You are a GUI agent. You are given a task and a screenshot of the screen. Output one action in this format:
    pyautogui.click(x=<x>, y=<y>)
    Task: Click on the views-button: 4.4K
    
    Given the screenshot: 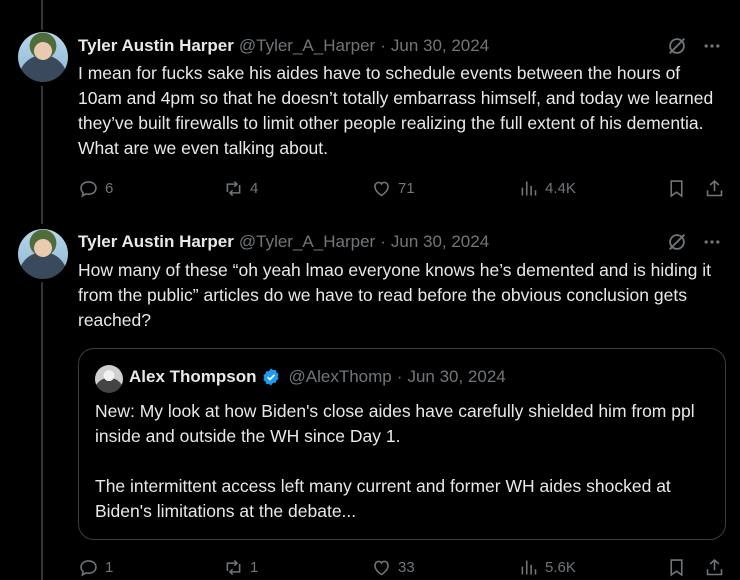 What is the action you would take?
    pyautogui.click(x=547, y=188)
    